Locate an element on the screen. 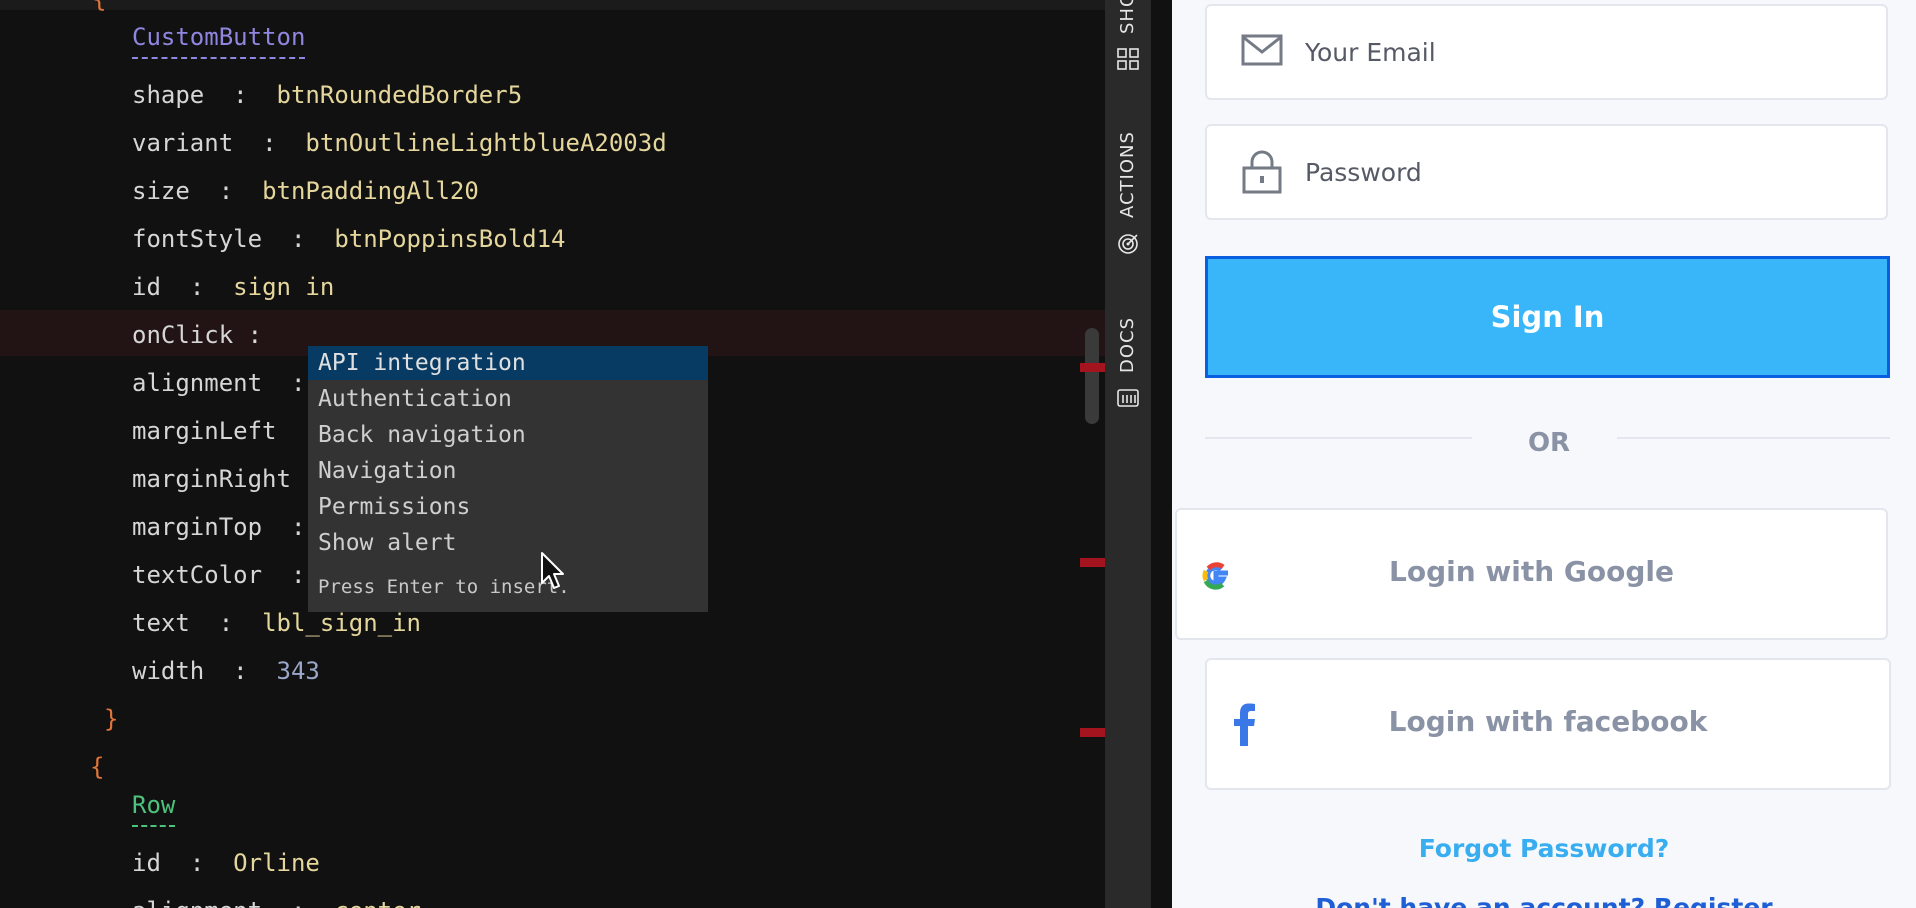  autocomplete-item-permissions: Permissions is located at coordinates (508, 507).